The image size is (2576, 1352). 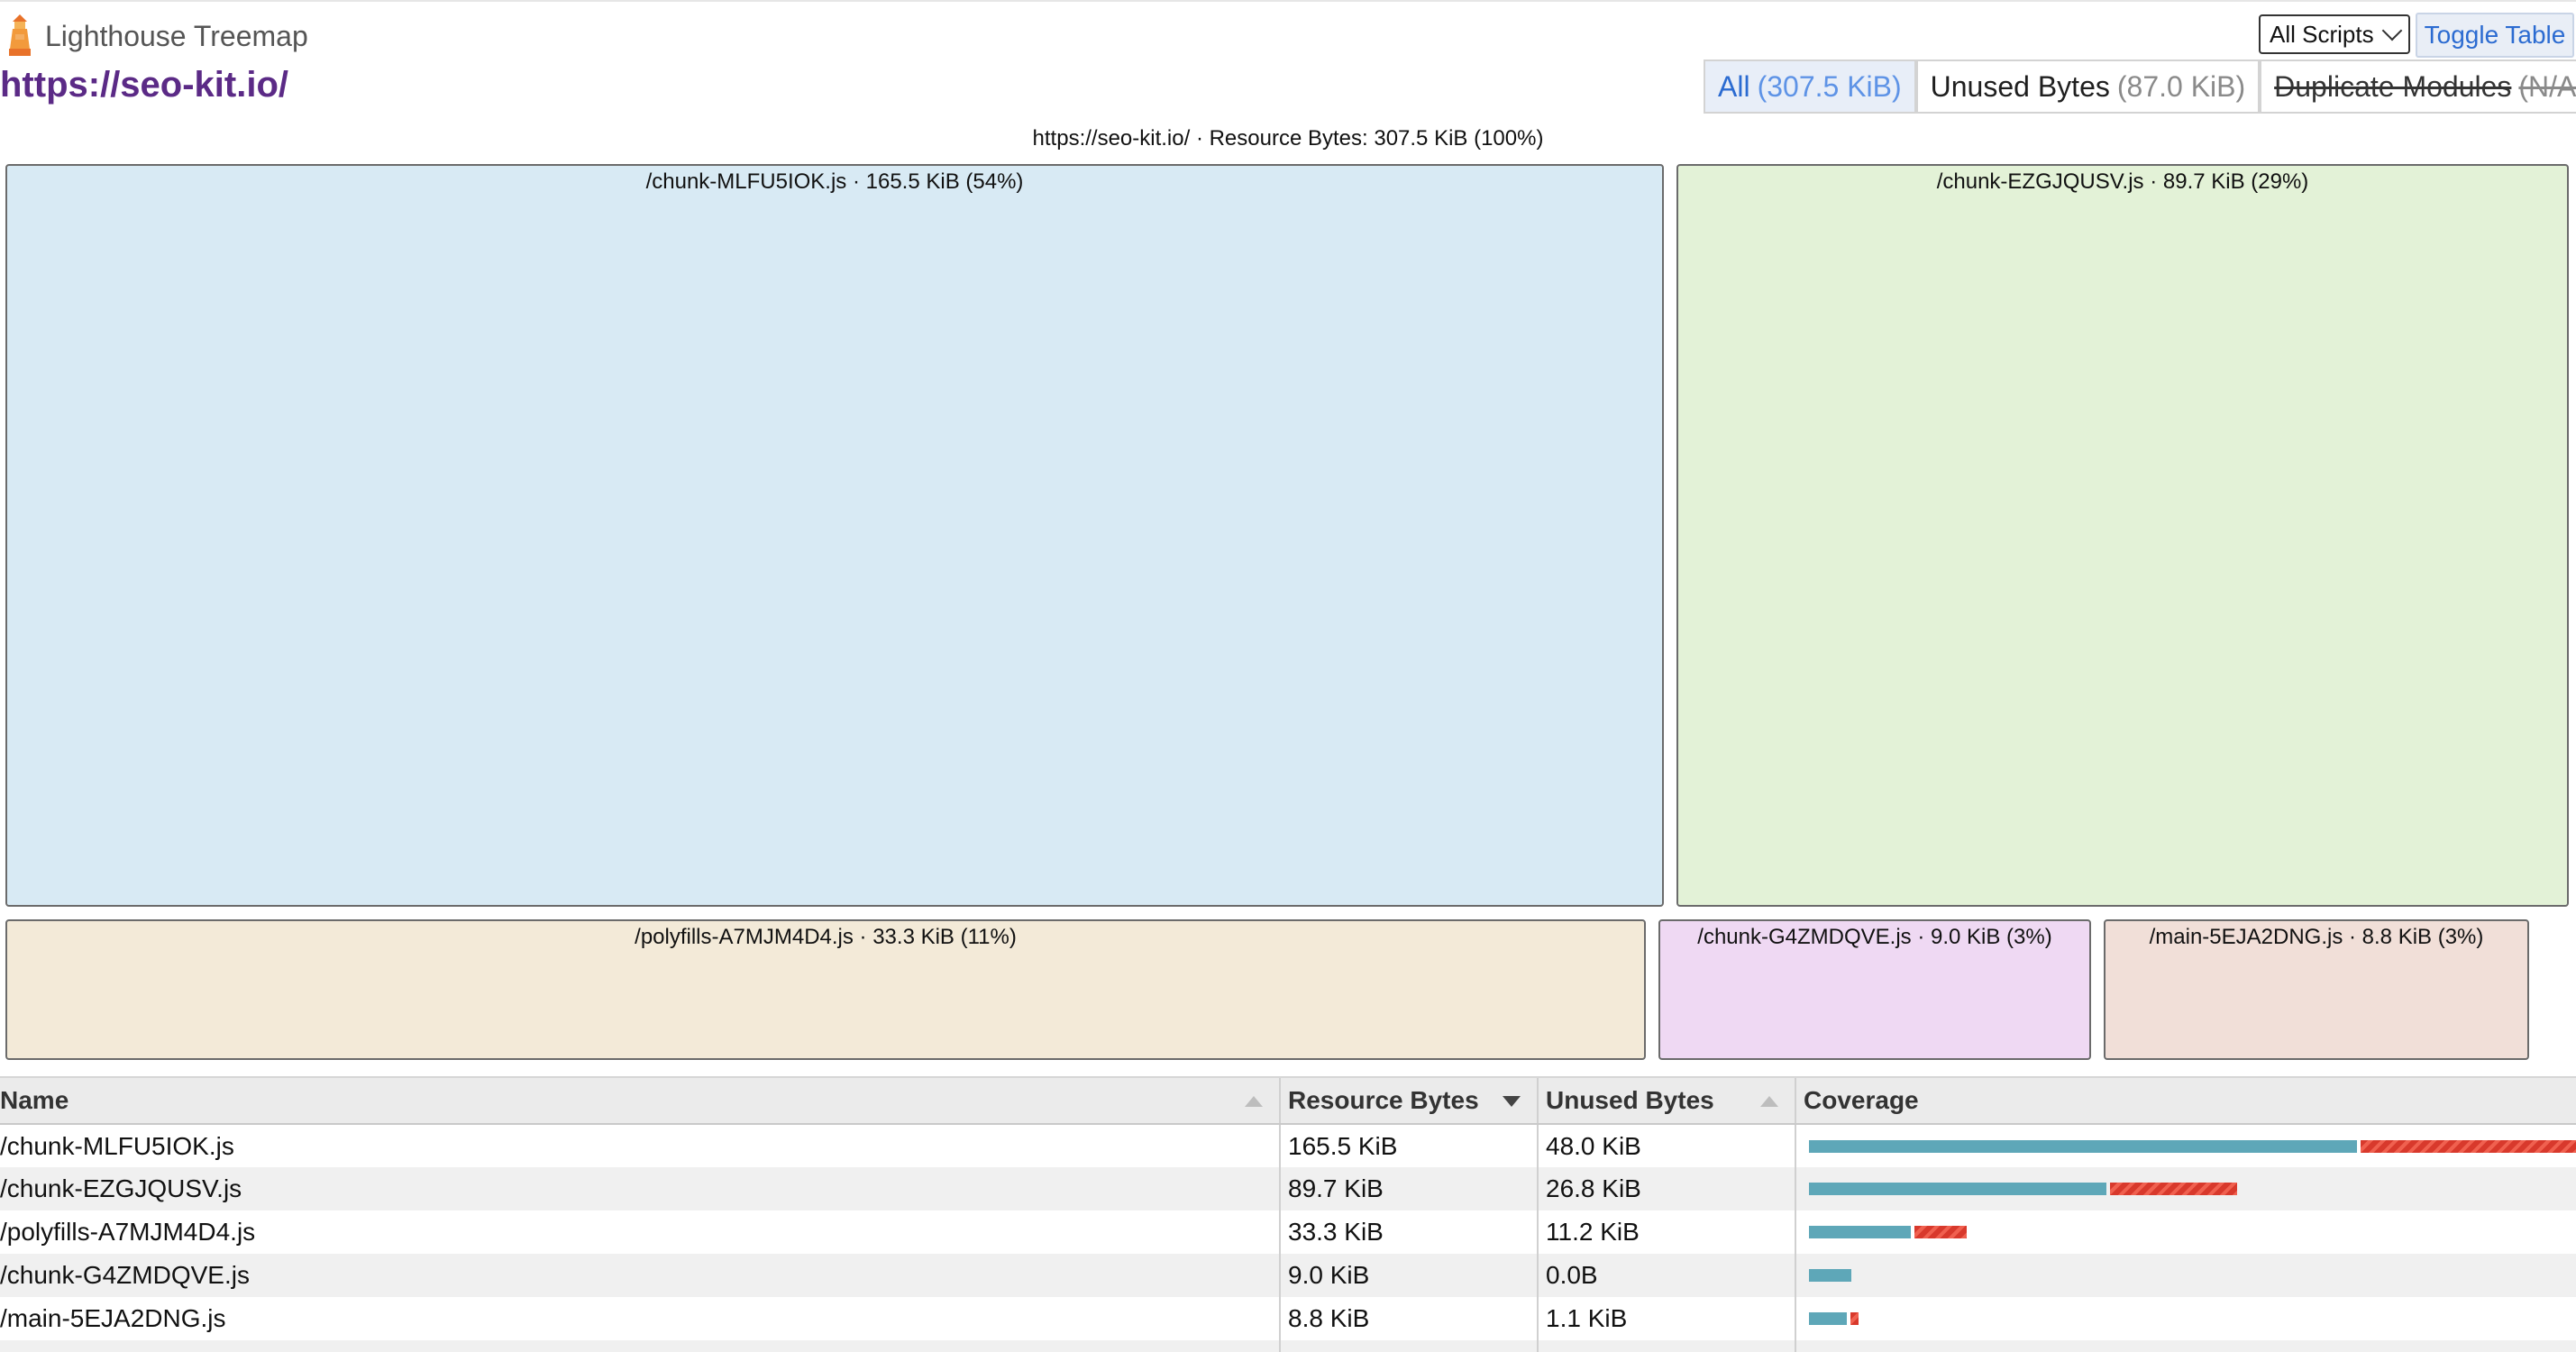 I want to click on treemap-node-label: /polyfills-A7MJM4D4.js · 33.3 KiB (11%), so click(x=826, y=937).